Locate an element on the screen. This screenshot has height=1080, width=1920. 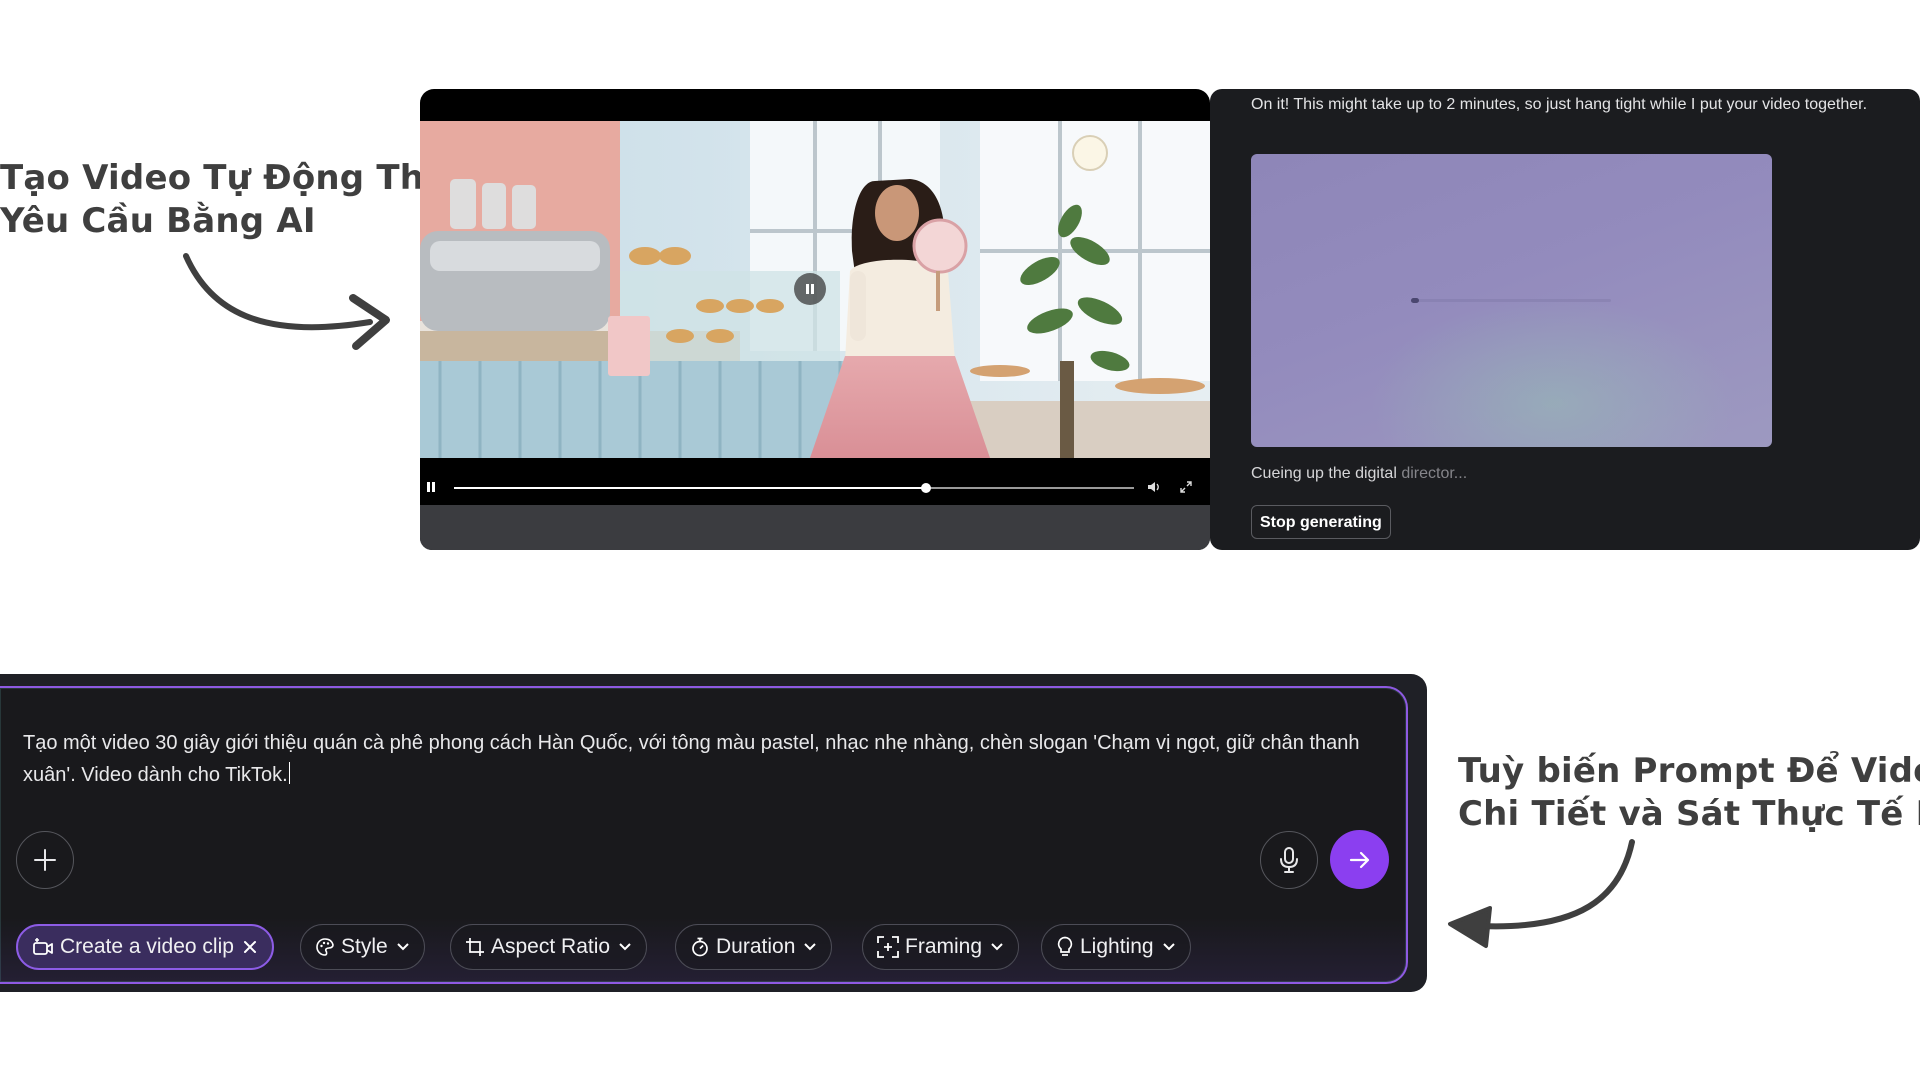
style-chip: Style is located at coordinates (362, 947).